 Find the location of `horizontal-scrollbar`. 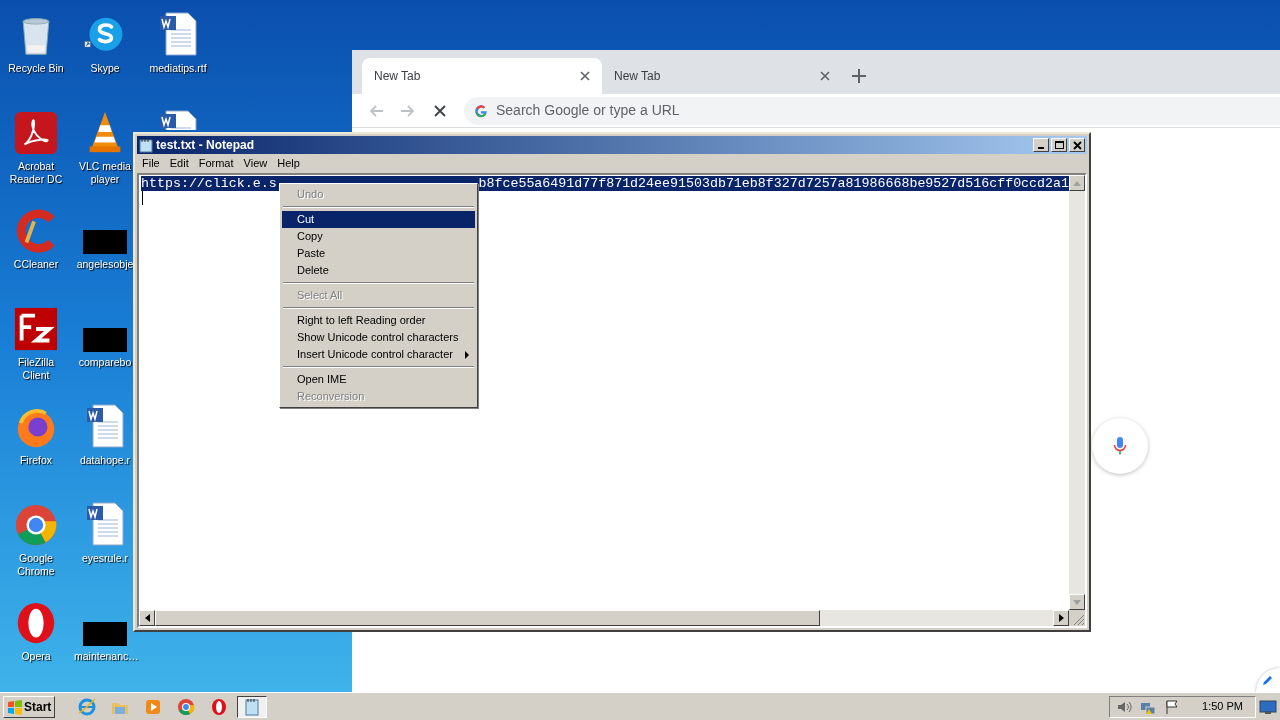

horizontal-scrollbar is located at coordinates (604, 618).